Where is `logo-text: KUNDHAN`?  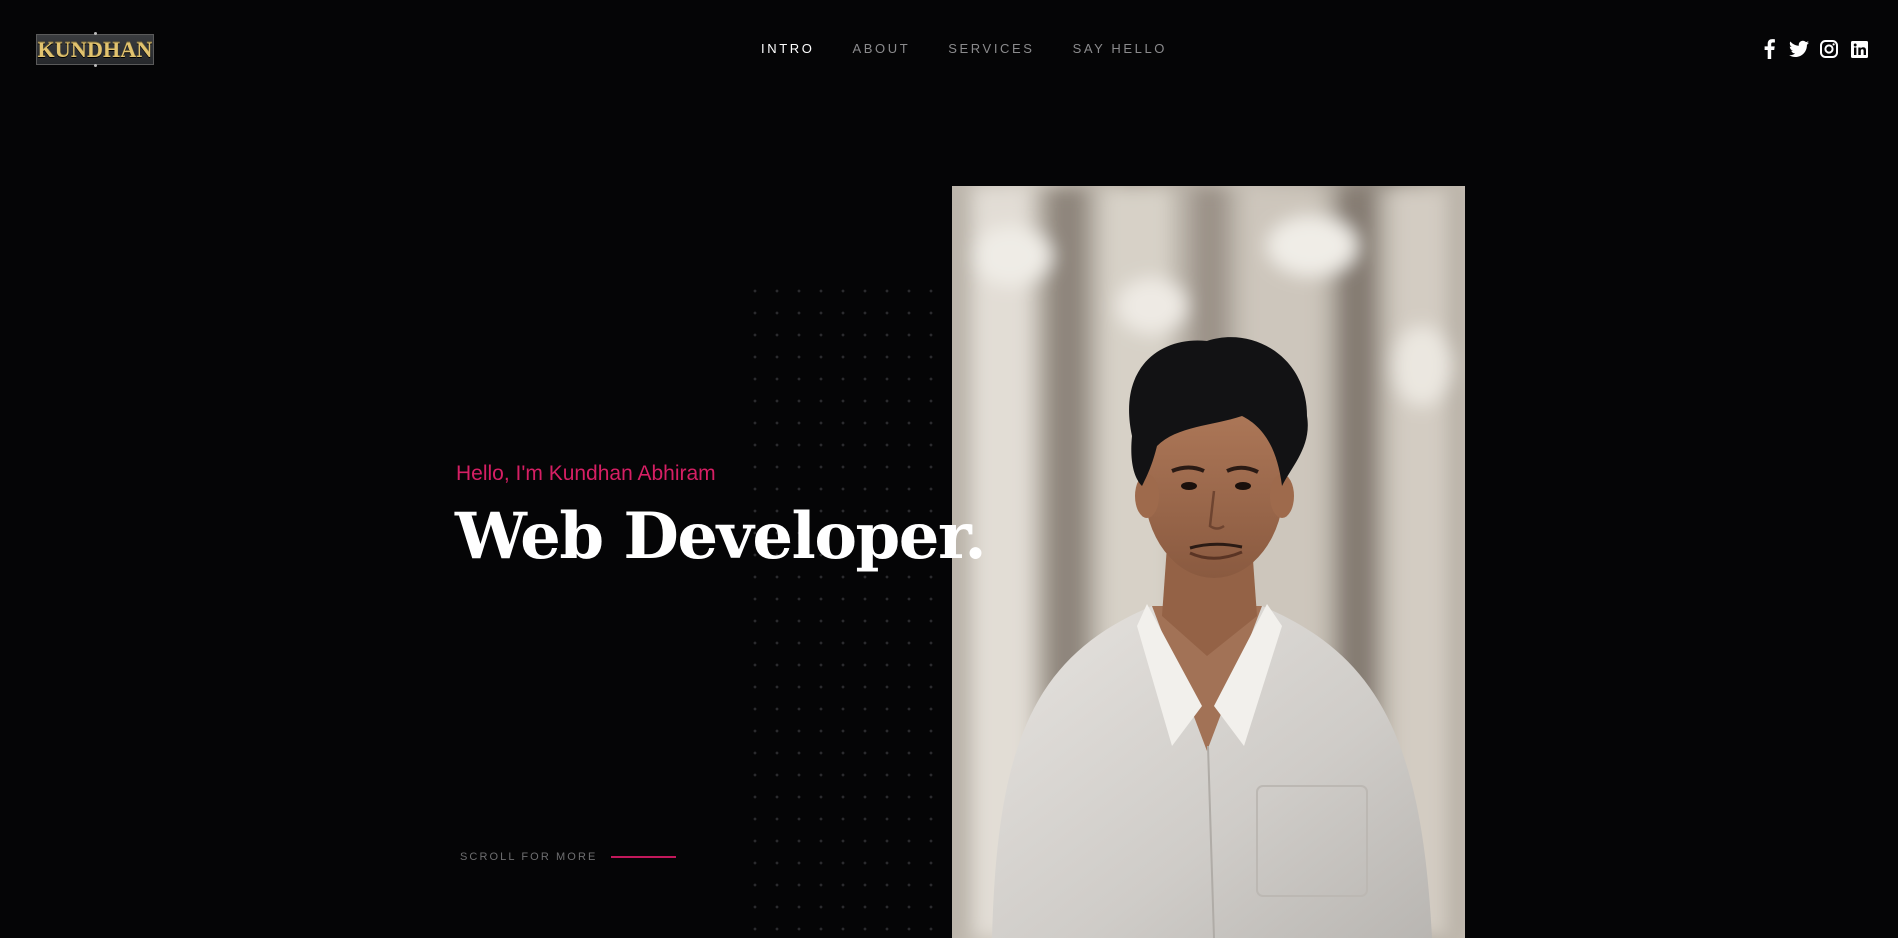 logo-text: KUNDHAN is located at coordinates (95, 49).